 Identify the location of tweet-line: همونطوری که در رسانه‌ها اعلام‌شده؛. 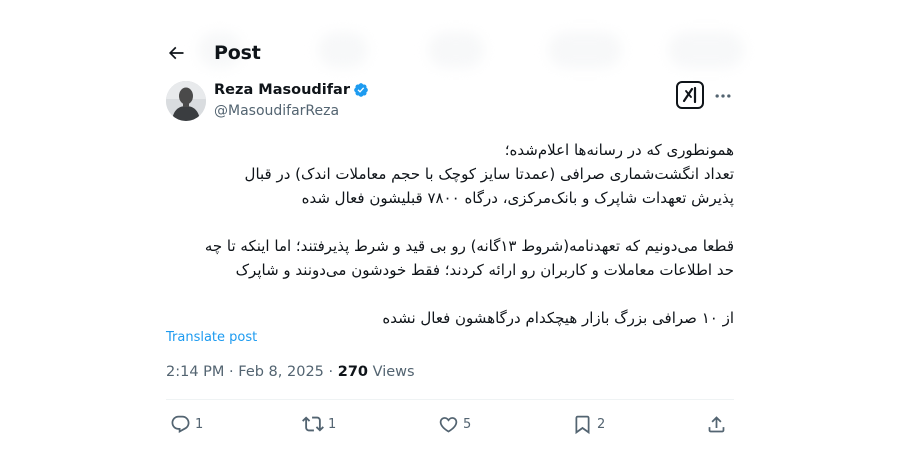
(619, 150).